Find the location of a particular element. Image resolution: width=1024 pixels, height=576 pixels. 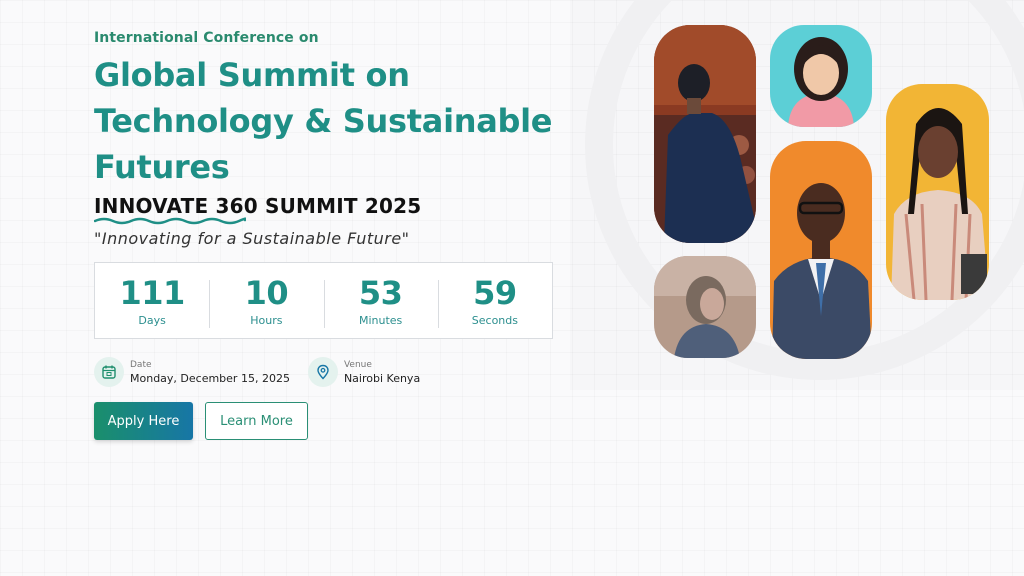

date-label: Date is located at coordinates (141, 364).